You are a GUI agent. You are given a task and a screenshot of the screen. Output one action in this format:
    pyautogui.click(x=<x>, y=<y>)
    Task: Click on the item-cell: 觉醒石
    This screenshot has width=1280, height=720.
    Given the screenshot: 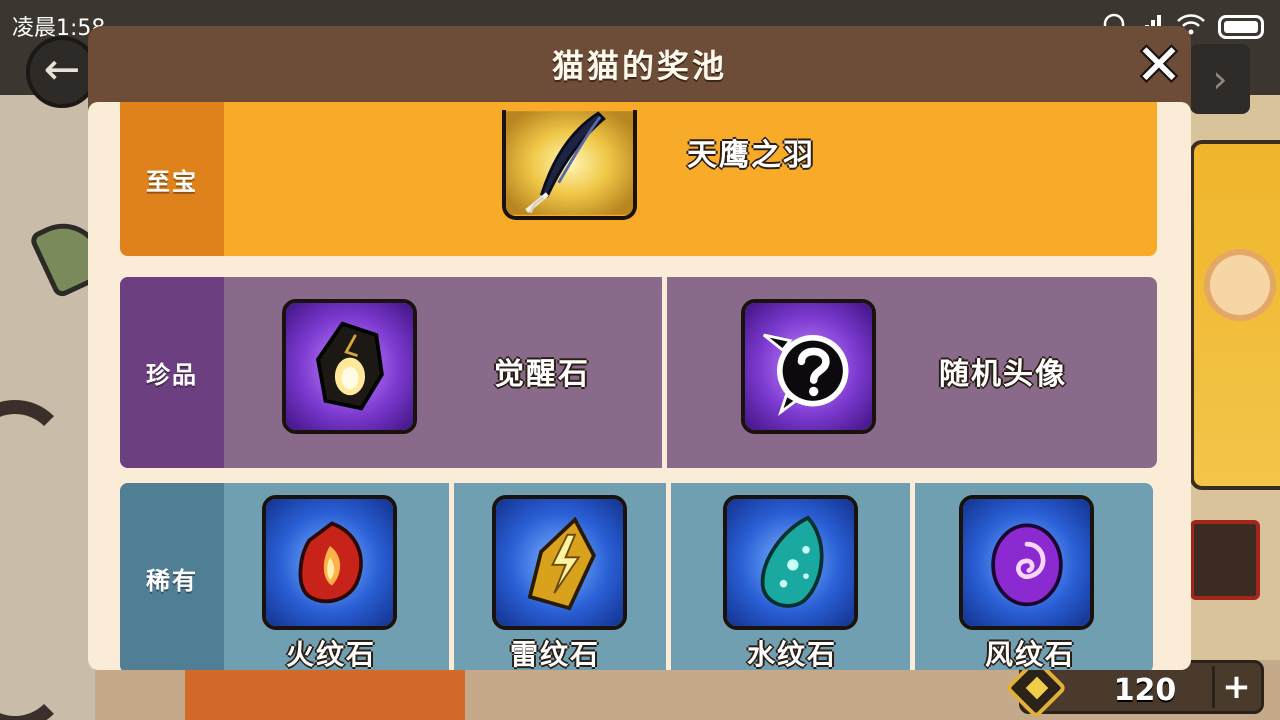 What is the action you would take?
    pyautogui.click(x=443, y=372)
    